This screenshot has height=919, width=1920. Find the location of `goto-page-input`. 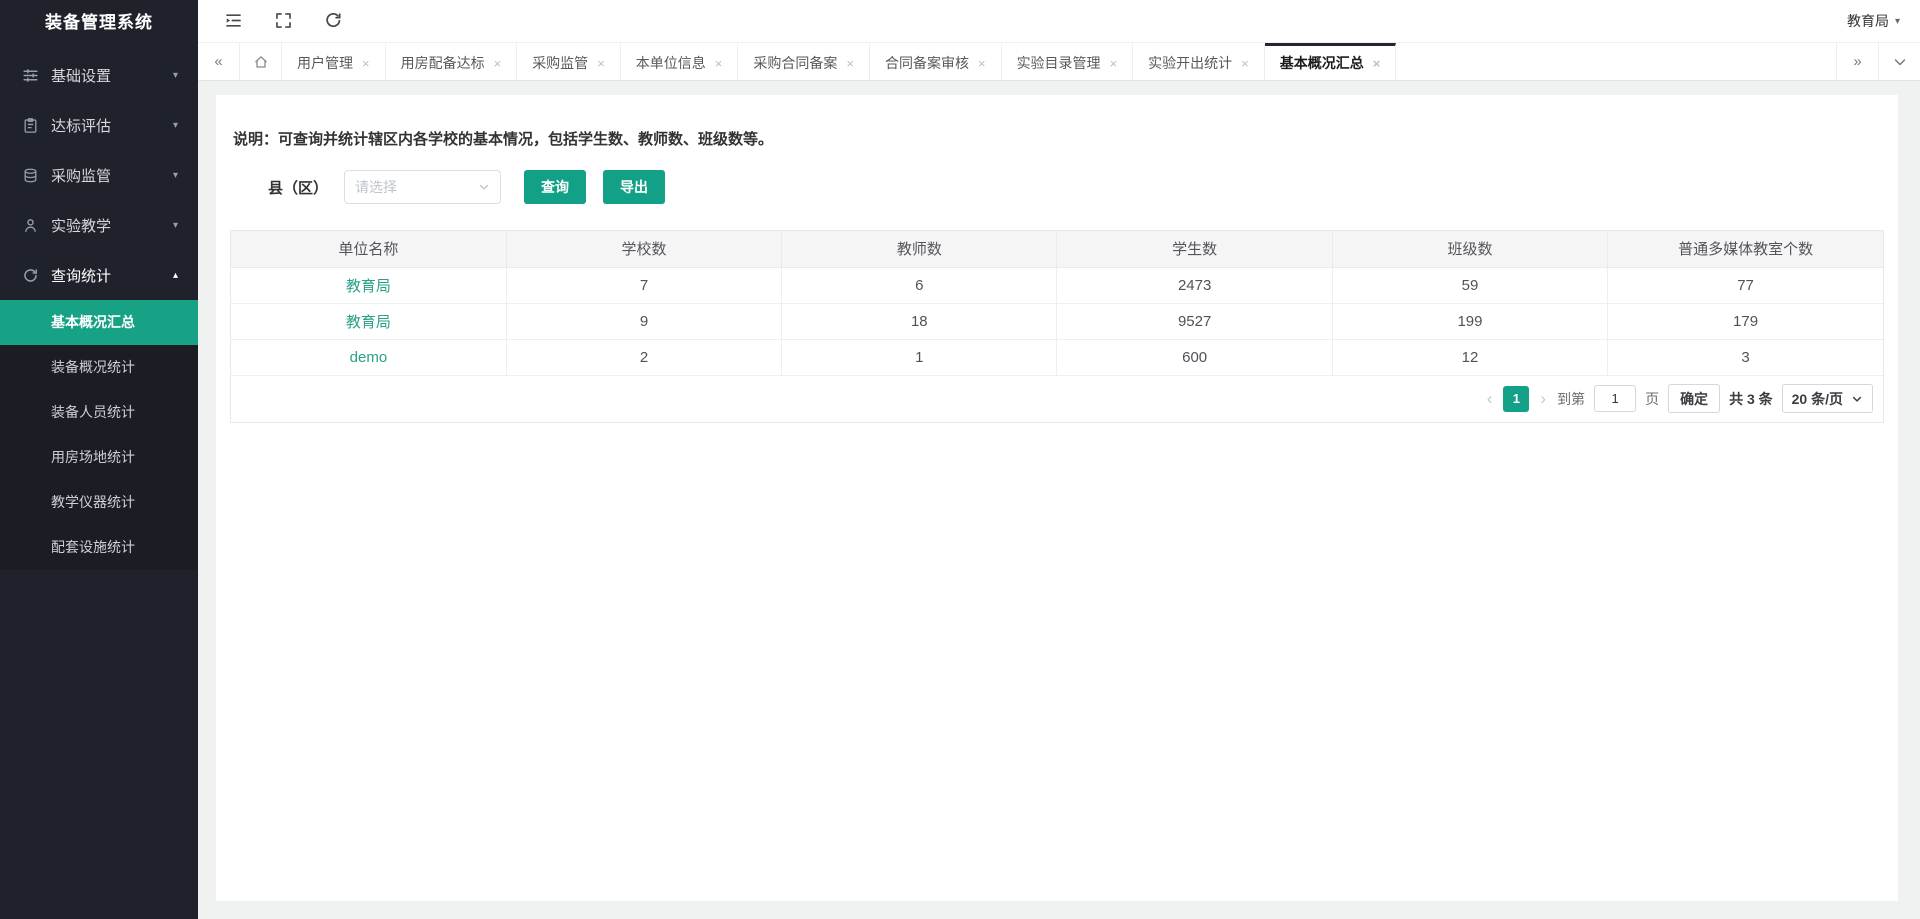

goto-page-input is located at coordinates (1615, 398).